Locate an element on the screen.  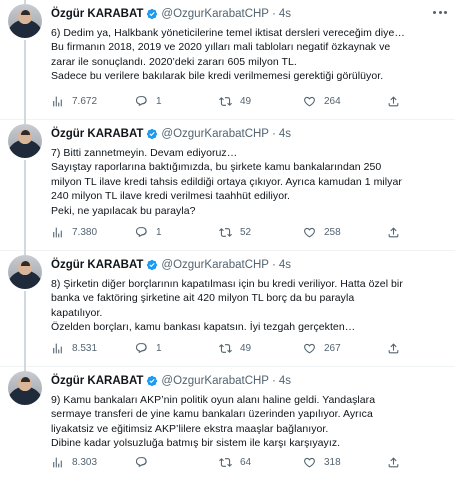
views-button: 8.303 is located at coordinates (93, 462).